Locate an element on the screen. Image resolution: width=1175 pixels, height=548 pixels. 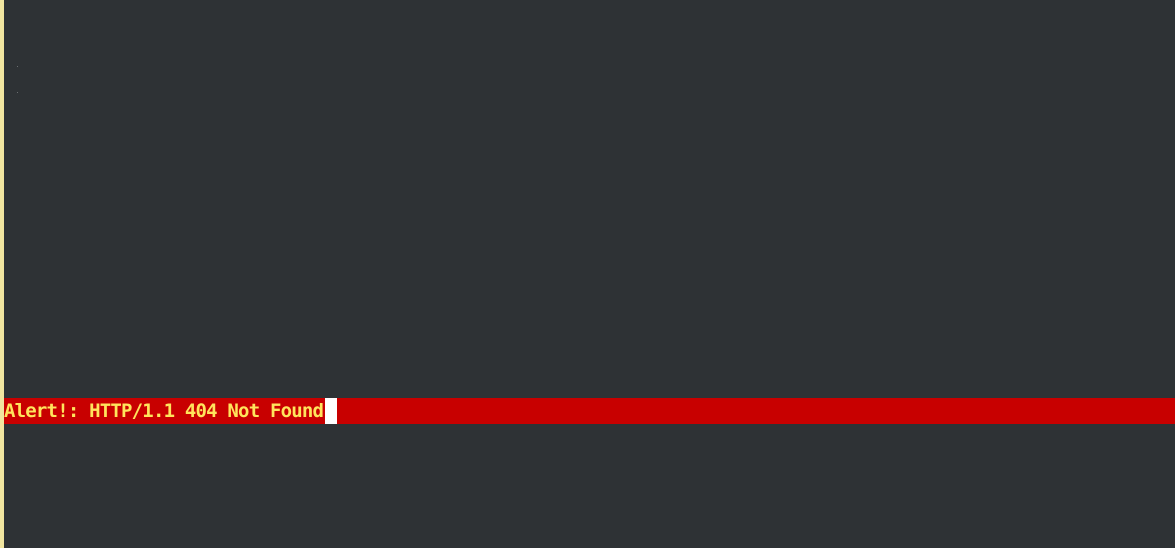
window-left-border is located at coordinates (2, 274).